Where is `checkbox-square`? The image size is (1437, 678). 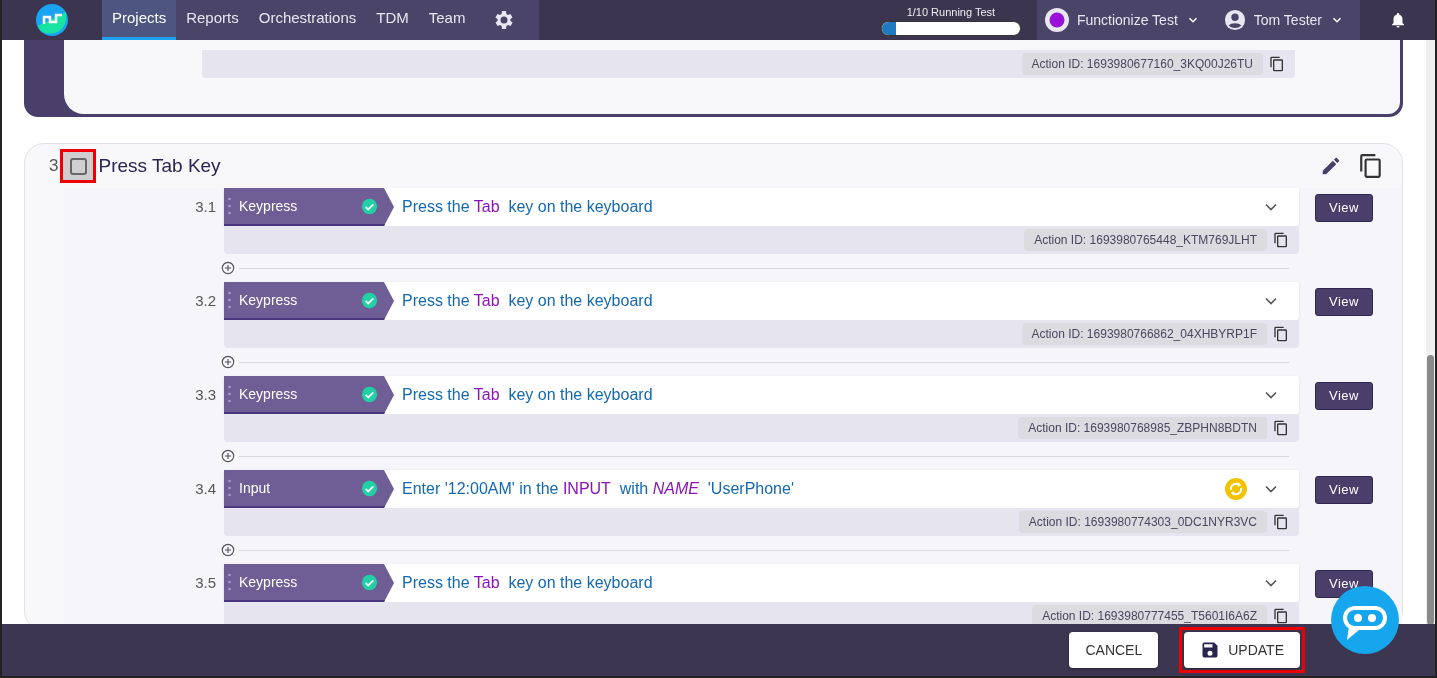
checkbox-square is located at coordinates (78, 166).